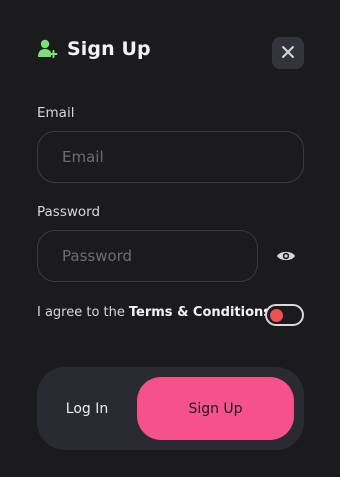 The height and width of the screenshot is (477, 340). I want to click on action-bar: Log In Sign Up, so click(170, 408).